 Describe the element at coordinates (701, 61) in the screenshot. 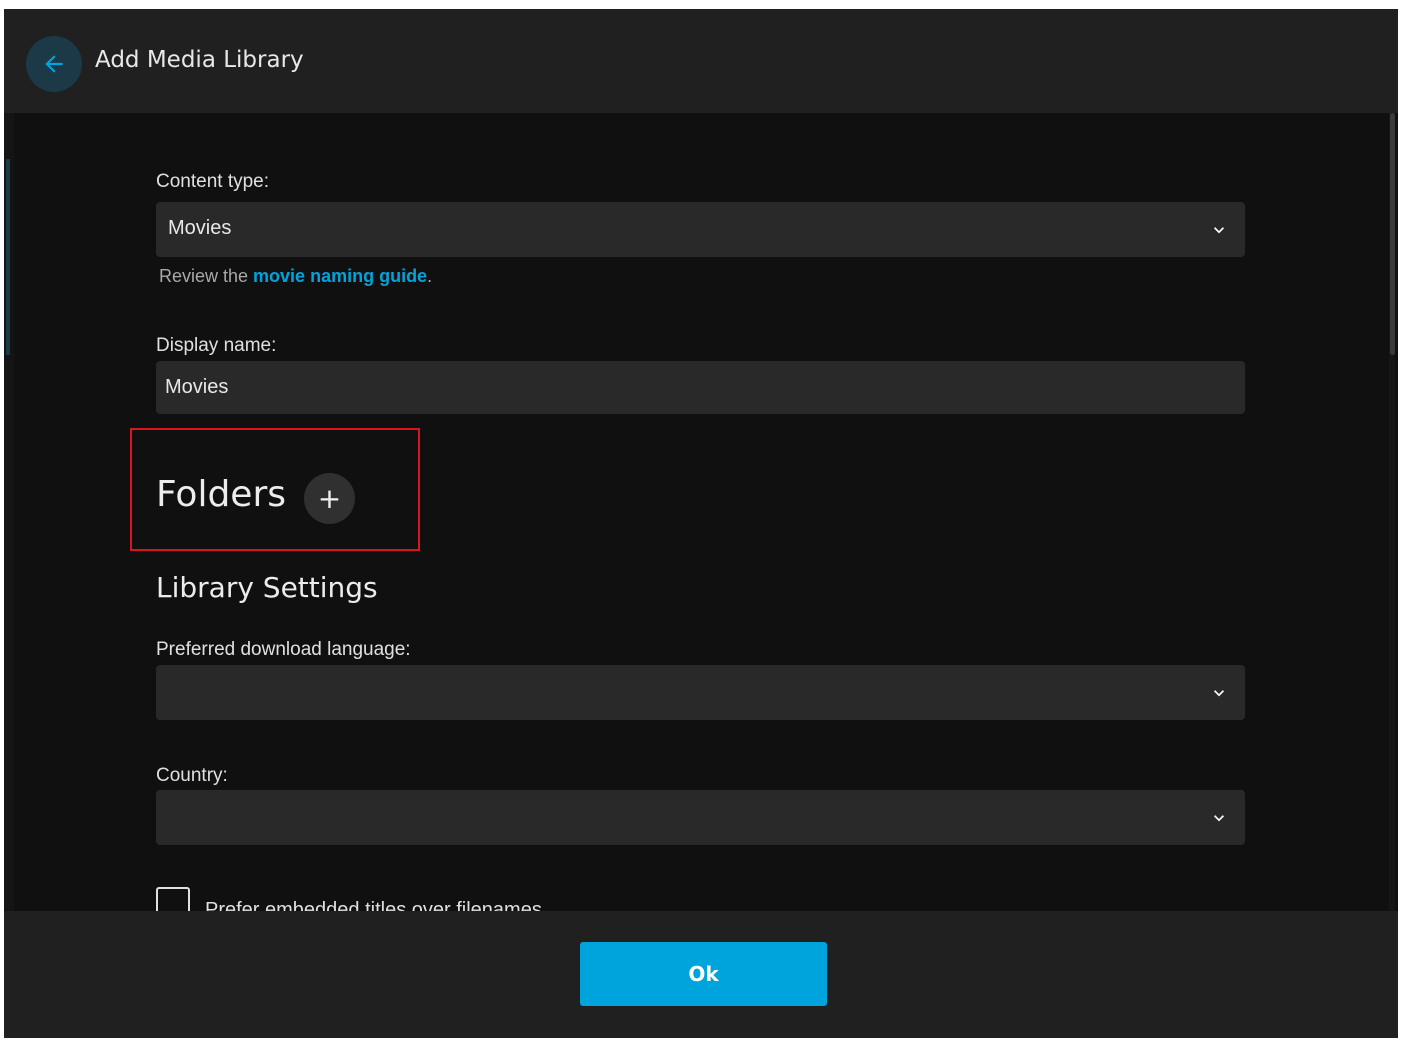

I see `dialog-header: Add Media Library` at that location.